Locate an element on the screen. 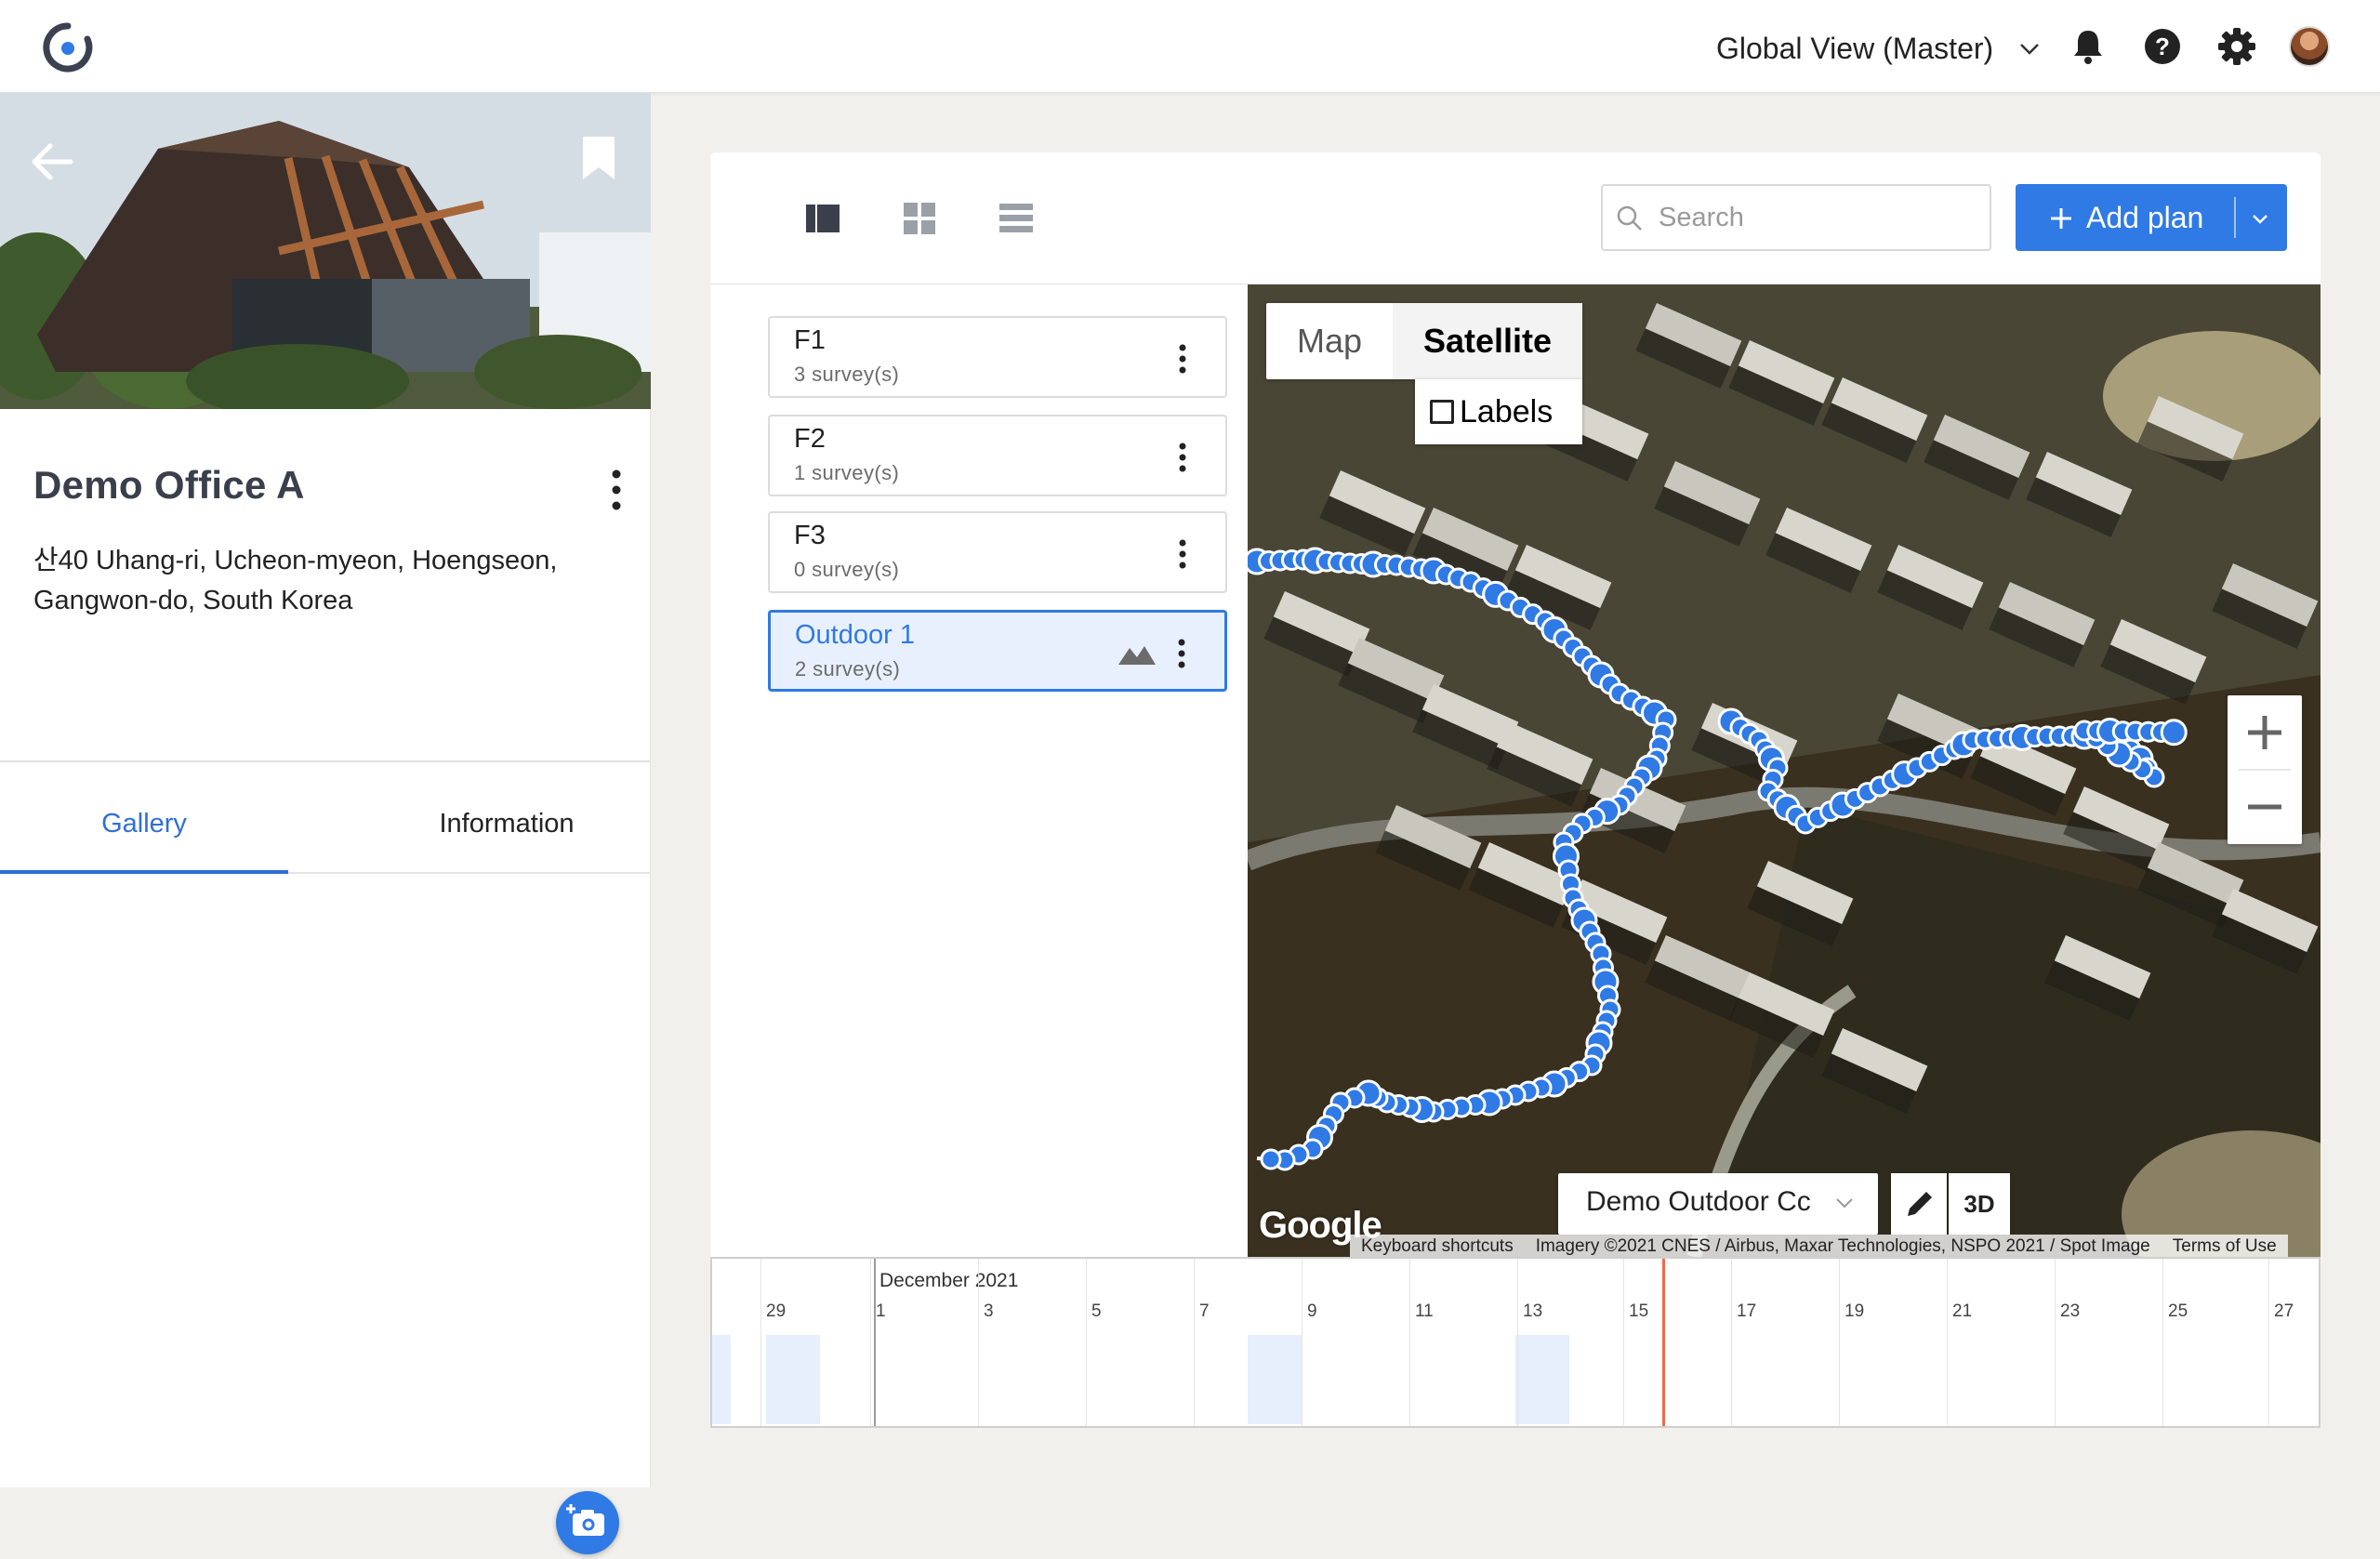 The image size is (2380, 1559). terms-link: Terms of Use is located at coordinates (2224, 1246).